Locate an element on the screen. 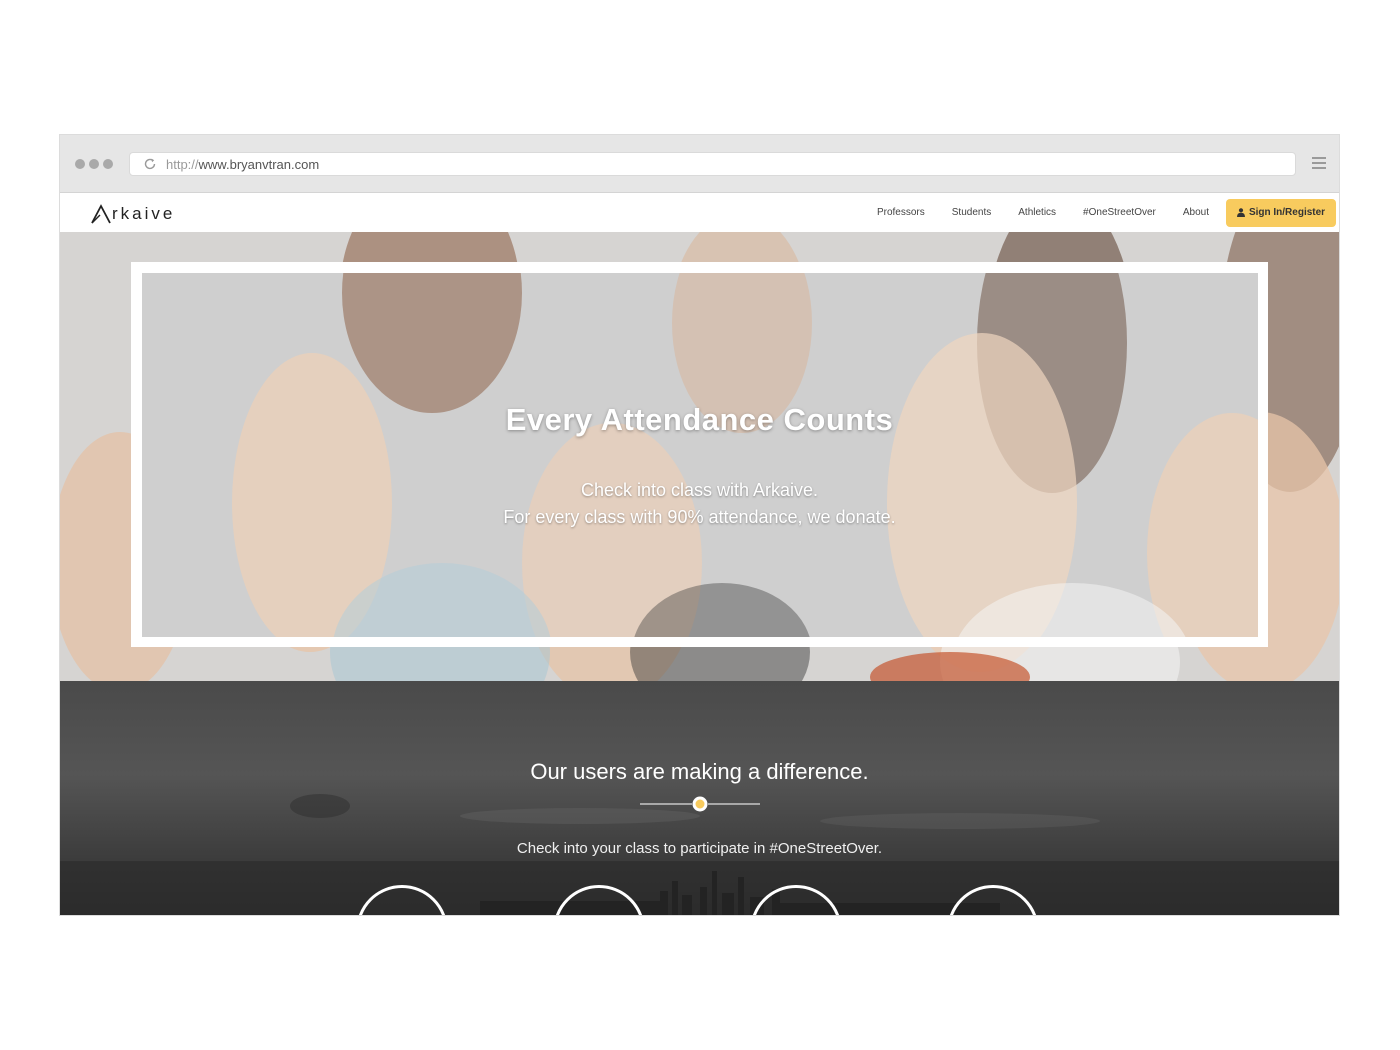  address-text: http://www.bryanvtran.com is located at coordinates (242, 164).